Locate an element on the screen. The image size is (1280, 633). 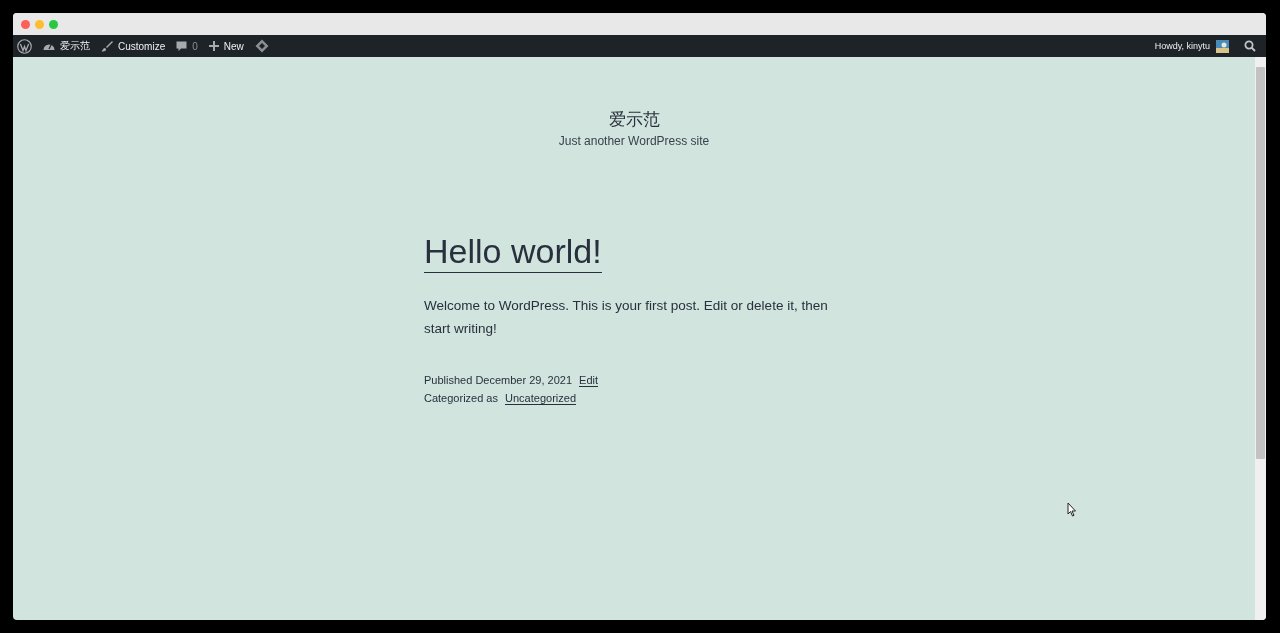
site-name-link: 爱示范 is located at coordinates (75, 46).